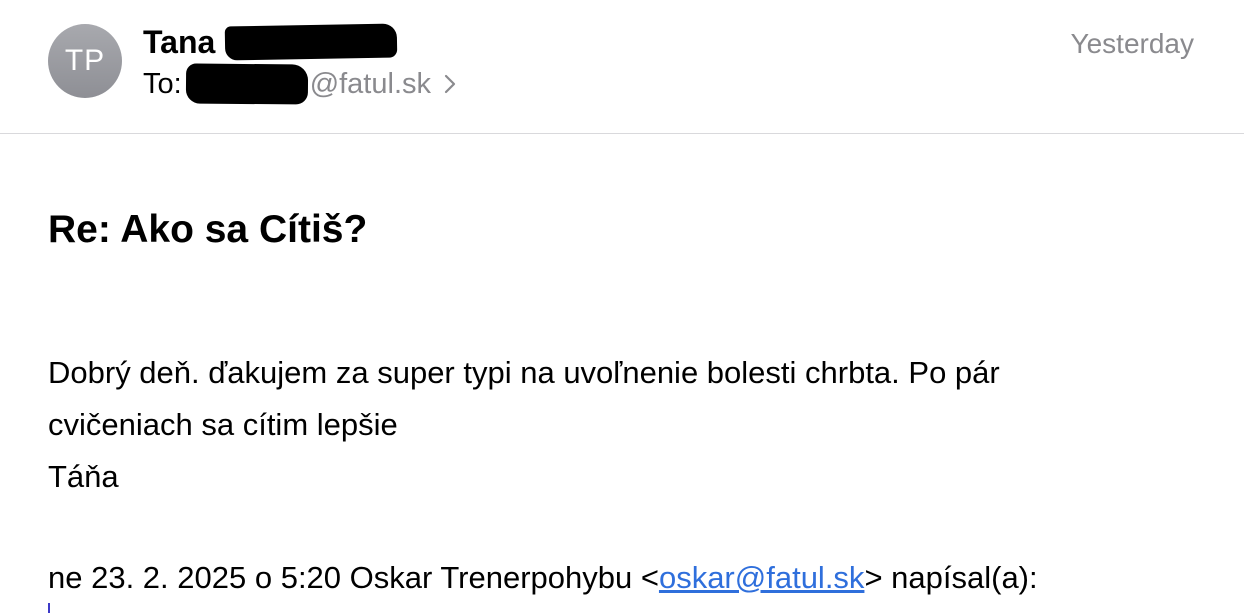 Image resolution: width=1244 pixels, height=613 pixels. I want to click on quote-suffix: > napísal(a):, so click(951, 577).